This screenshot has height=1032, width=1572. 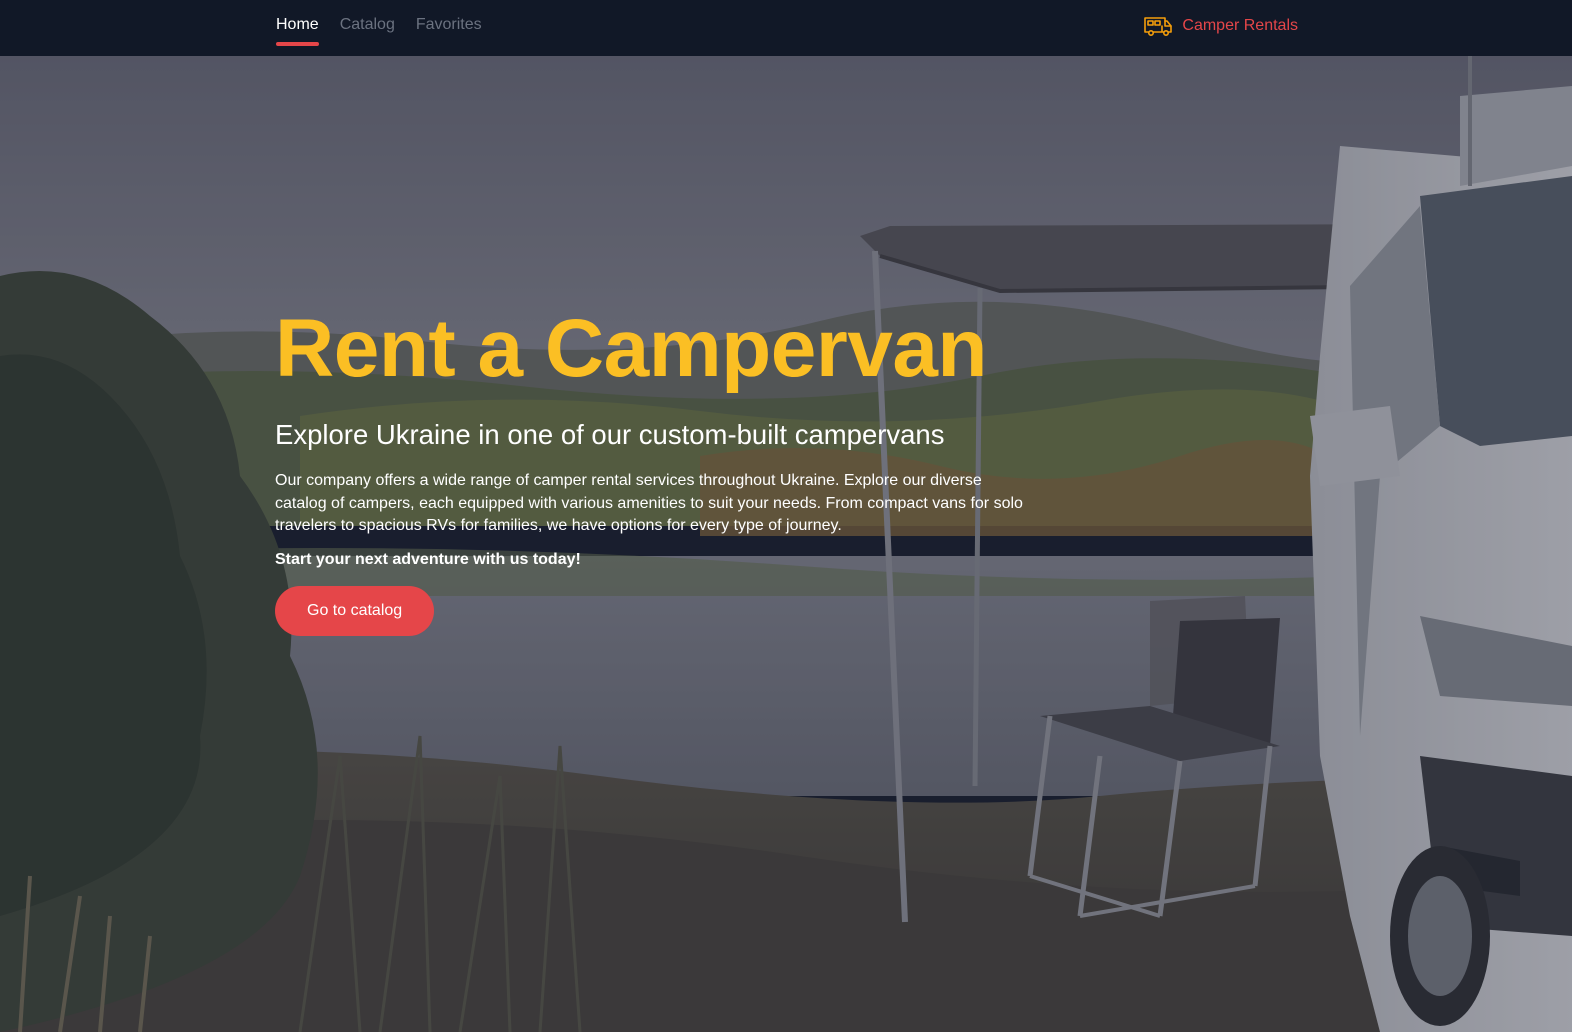 What do you see at coordinates (297, 23) in the screenshot?
I see `nav-home-link: Home` at bounding box center [297, 23].